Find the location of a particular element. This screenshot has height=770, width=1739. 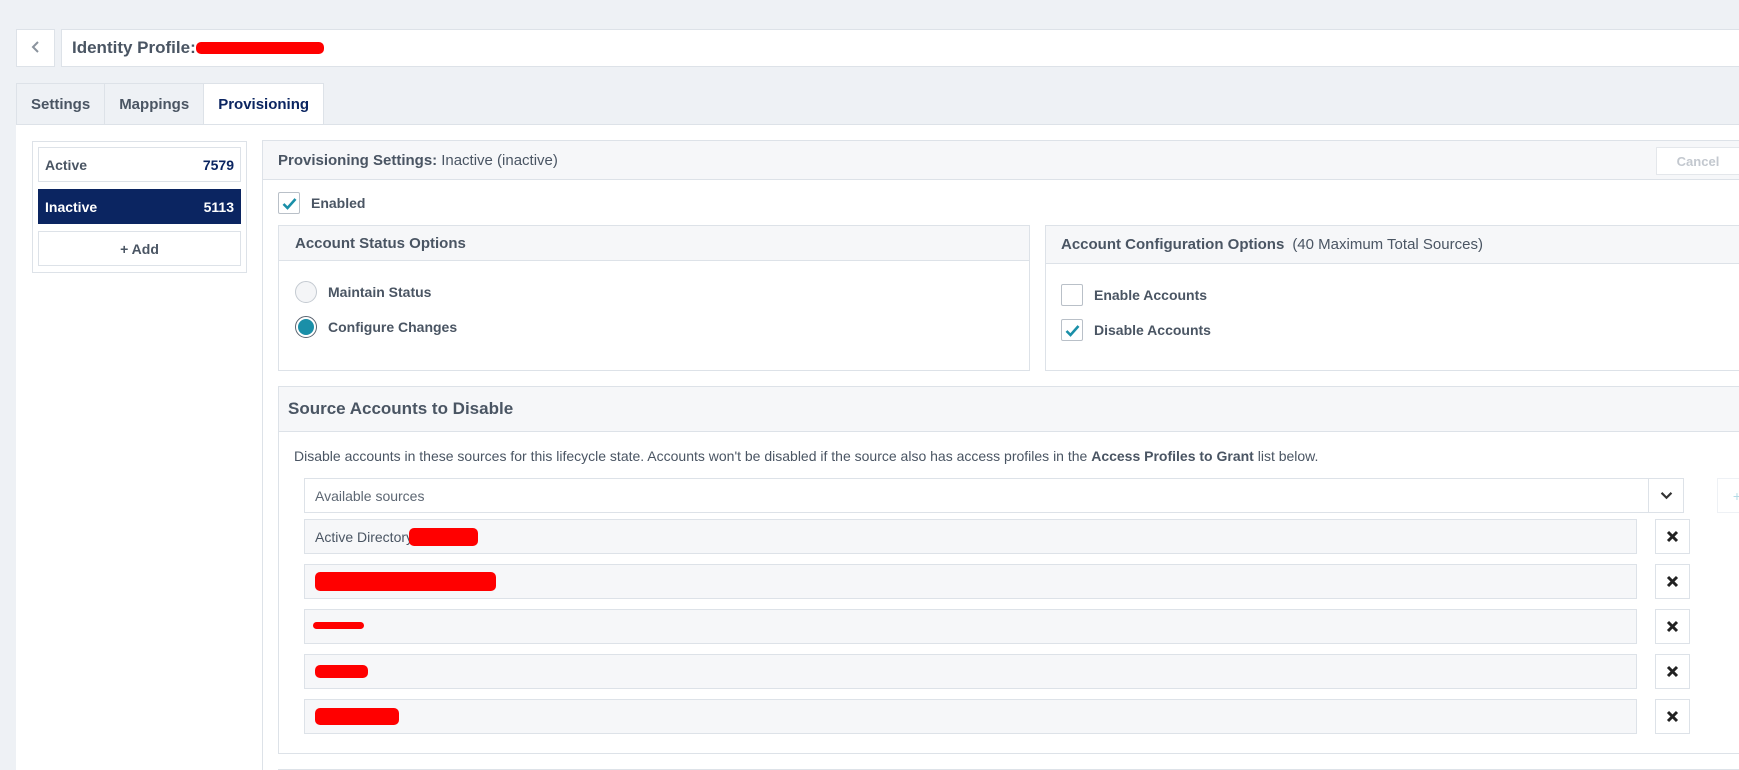

enable-accounts-option: Enable Accounts is located at coordinates (1134, 295).